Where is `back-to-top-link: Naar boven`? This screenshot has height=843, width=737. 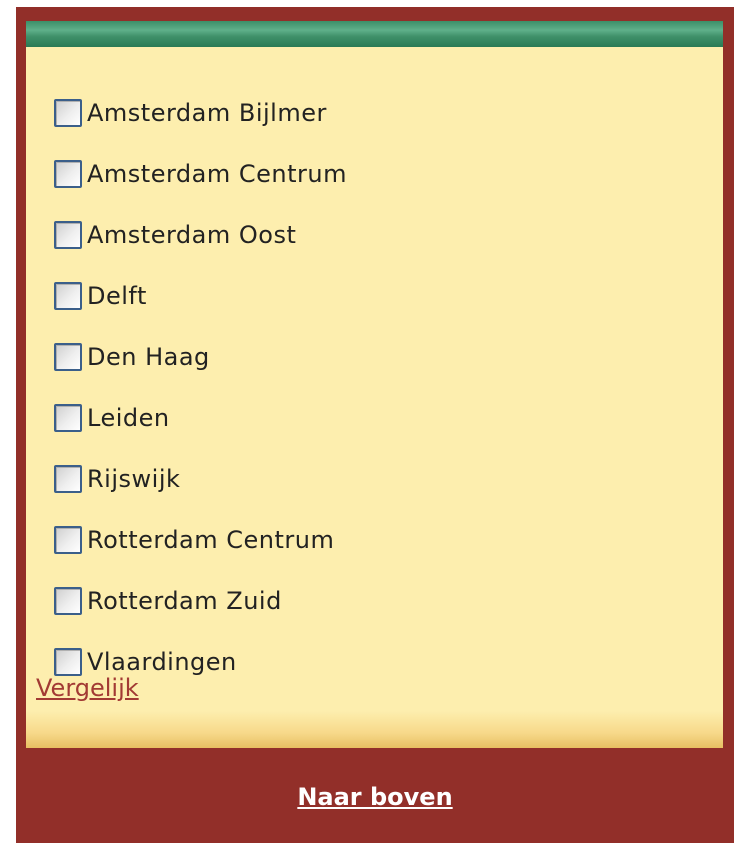 back-to-top-link: Naar boven is located at coordinates (375, 797).